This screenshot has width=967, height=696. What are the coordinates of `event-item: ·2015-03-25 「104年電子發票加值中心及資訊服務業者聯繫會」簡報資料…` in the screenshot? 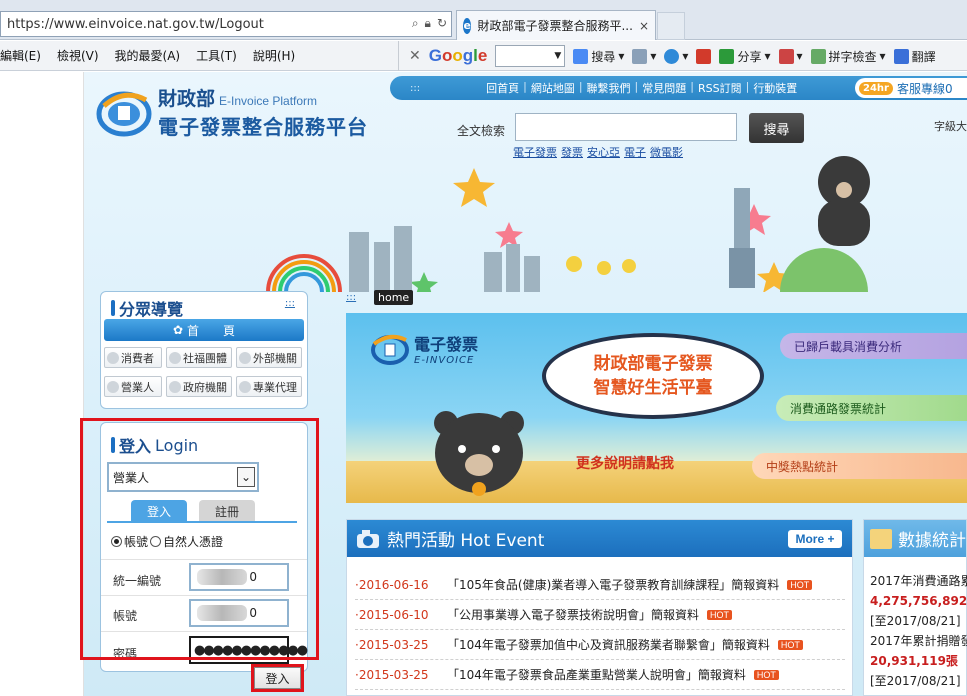 It's located at (600, 645).